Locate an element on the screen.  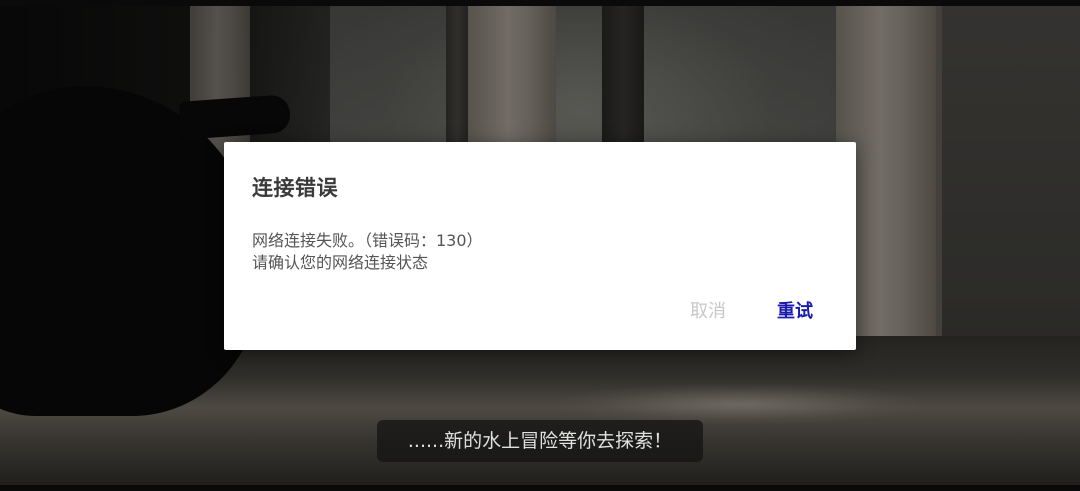
retry-button: 重试 is located at coordinates (795, 312).